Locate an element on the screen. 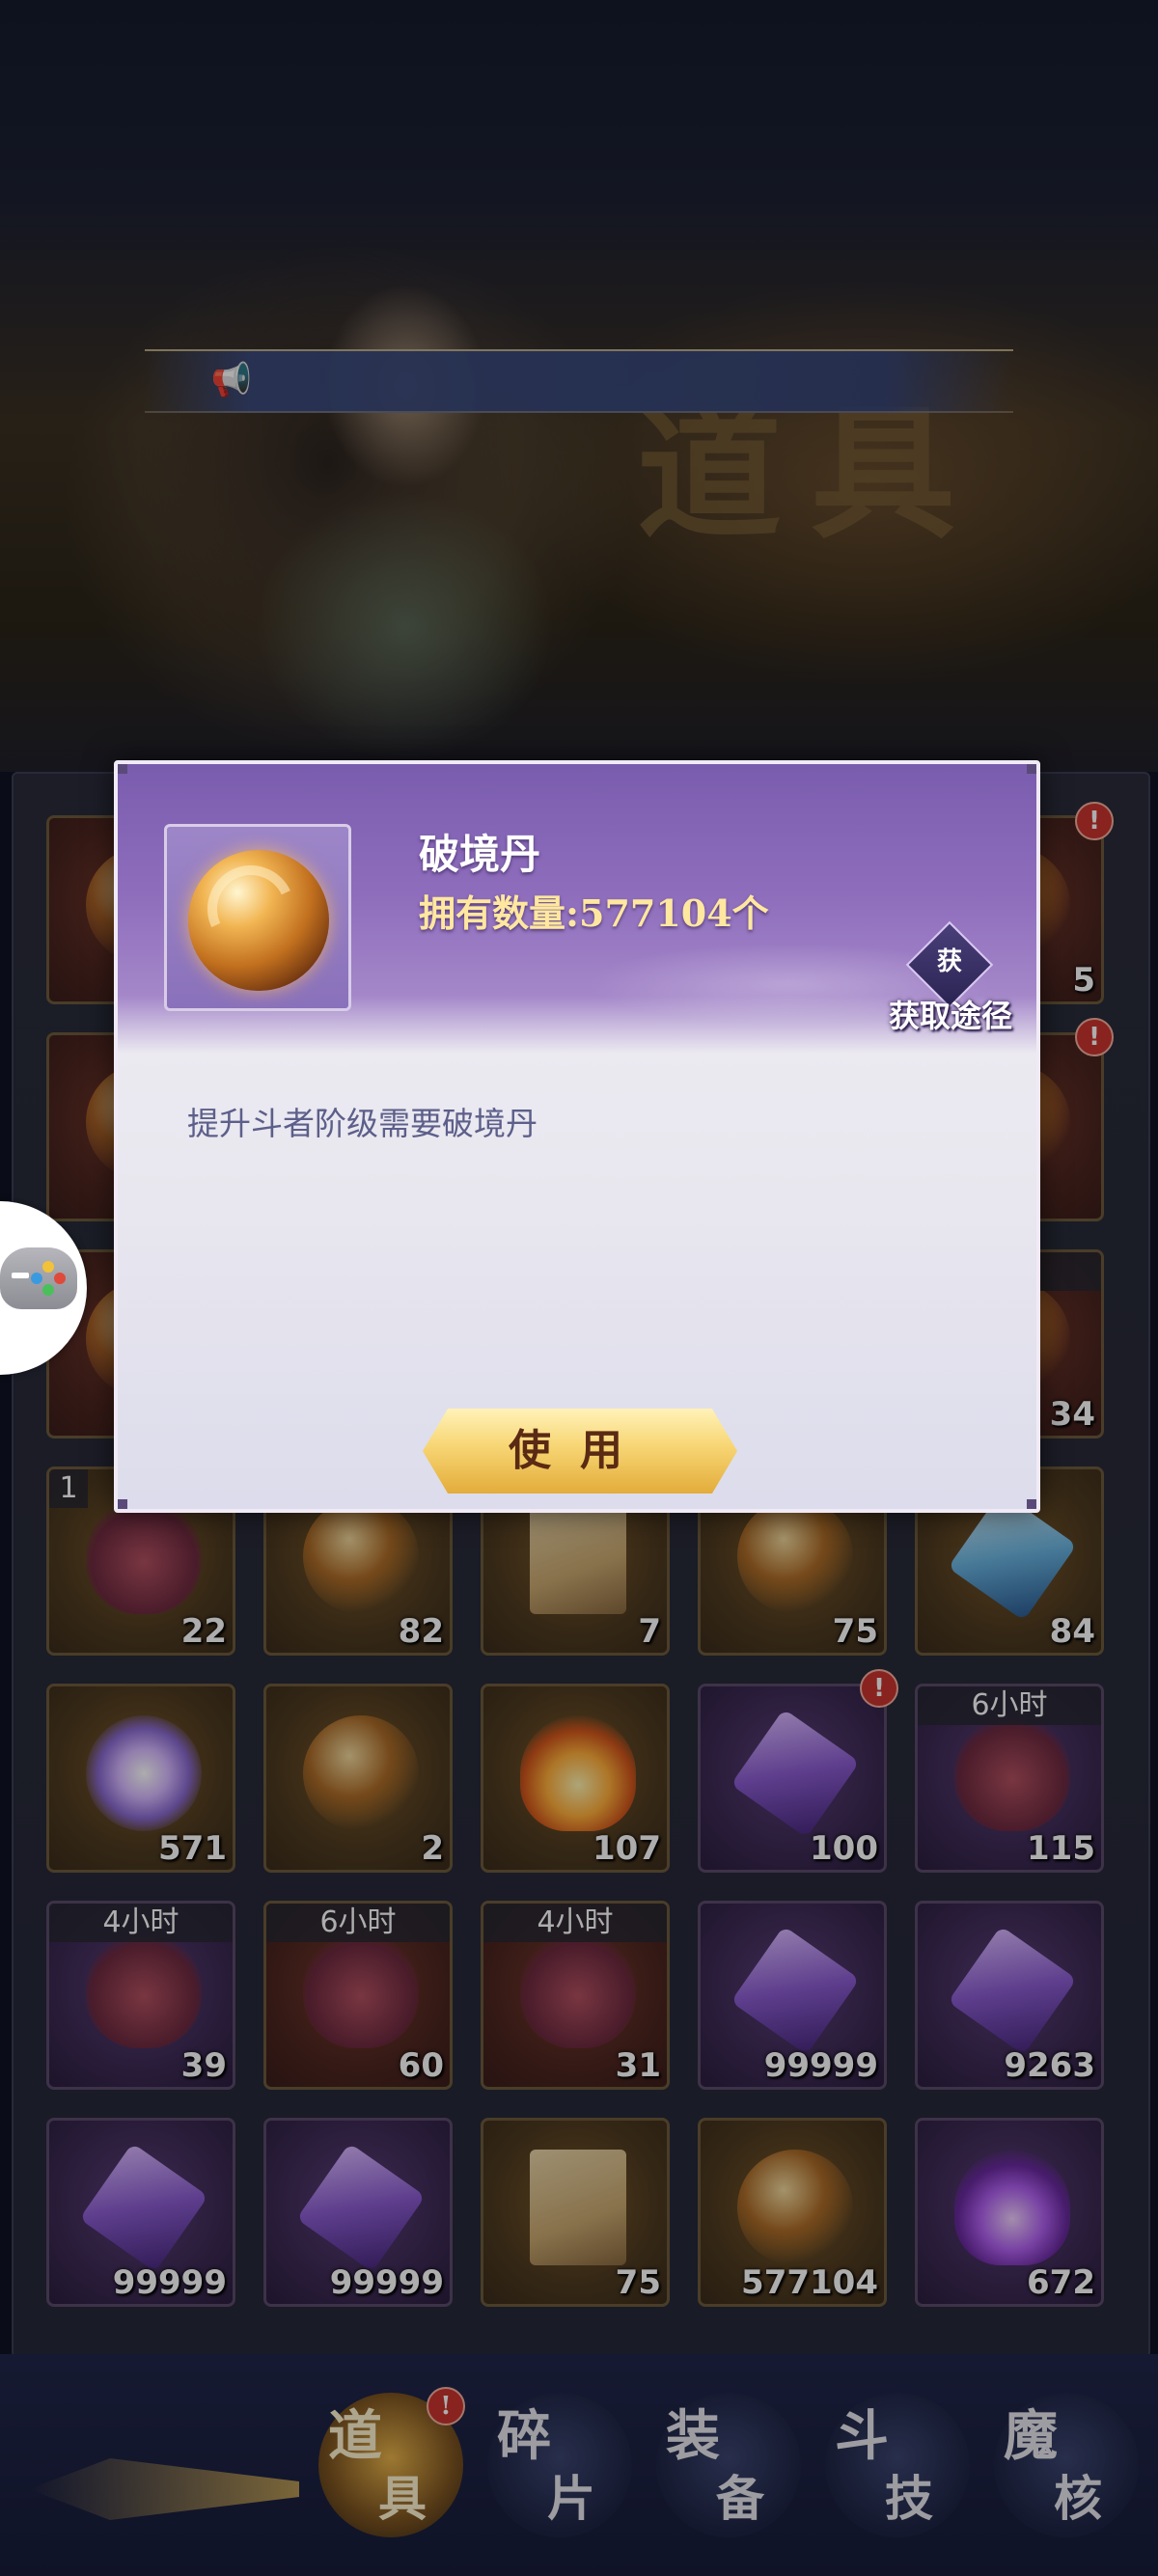 Image resolution: width=1158 pixels, height=2576 pixels. source-badge-text: 获 is located at coordinates (949, 962).